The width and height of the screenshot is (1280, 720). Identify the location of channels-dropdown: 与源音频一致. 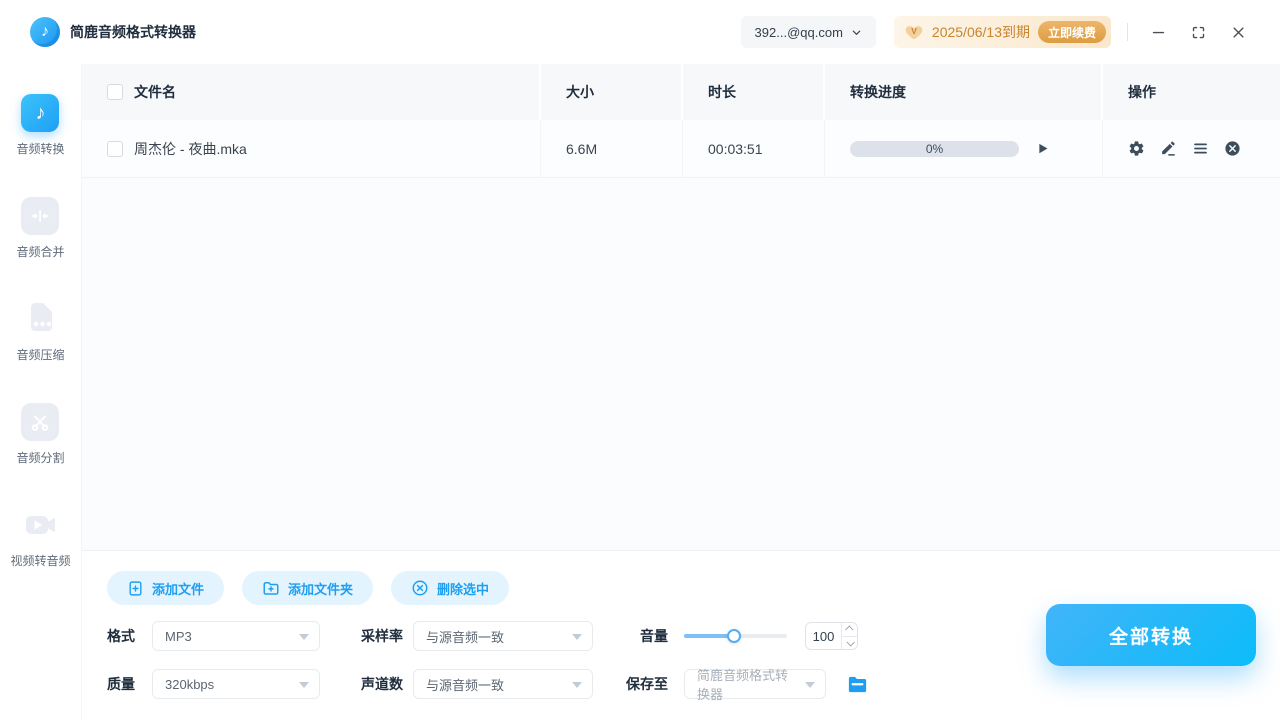
(503, 684).